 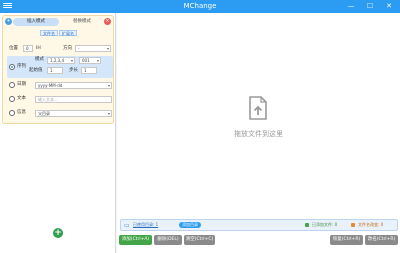 I want to click on position-unit: IH, so click(x=38, y=48).